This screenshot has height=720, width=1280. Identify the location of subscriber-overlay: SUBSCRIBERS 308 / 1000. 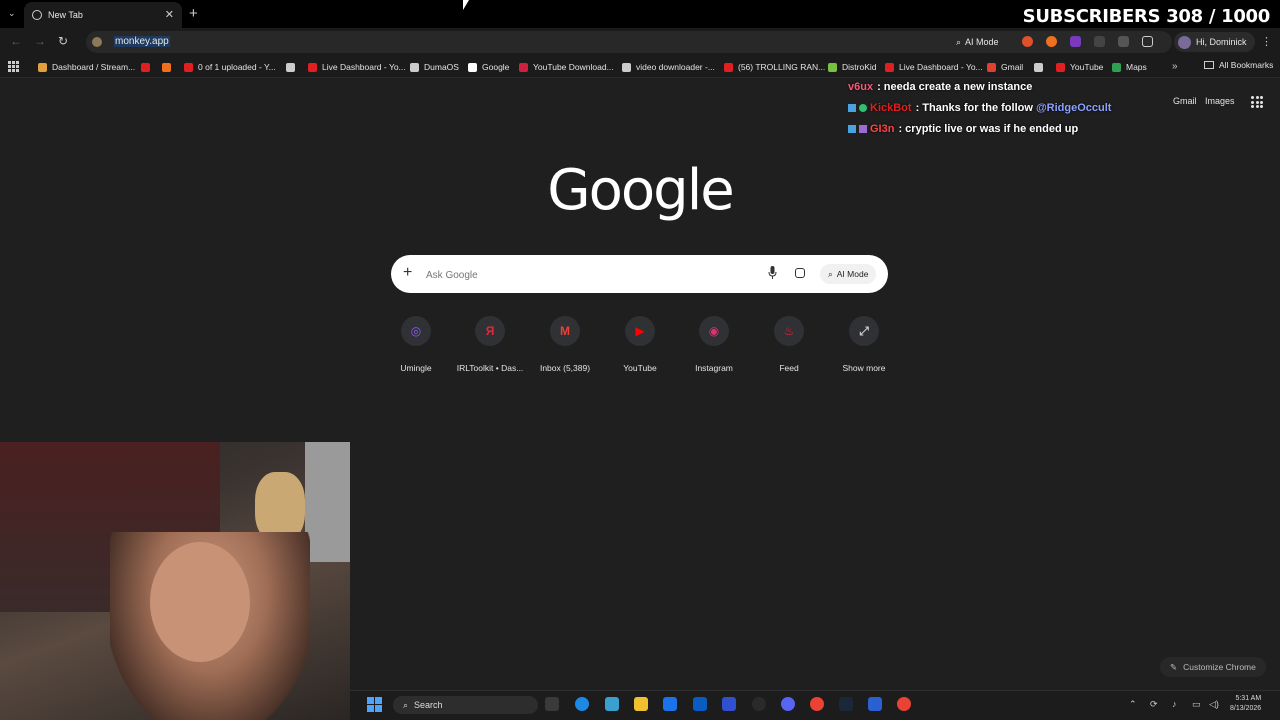
(1146, 16).